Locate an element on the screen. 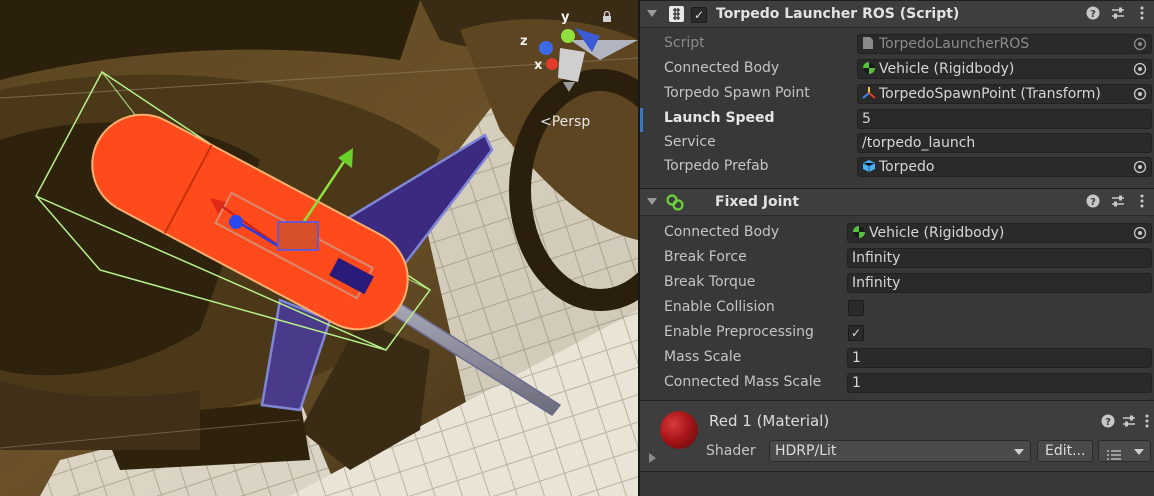  field-label: Launch Speed is located at coordinates (719, 118).